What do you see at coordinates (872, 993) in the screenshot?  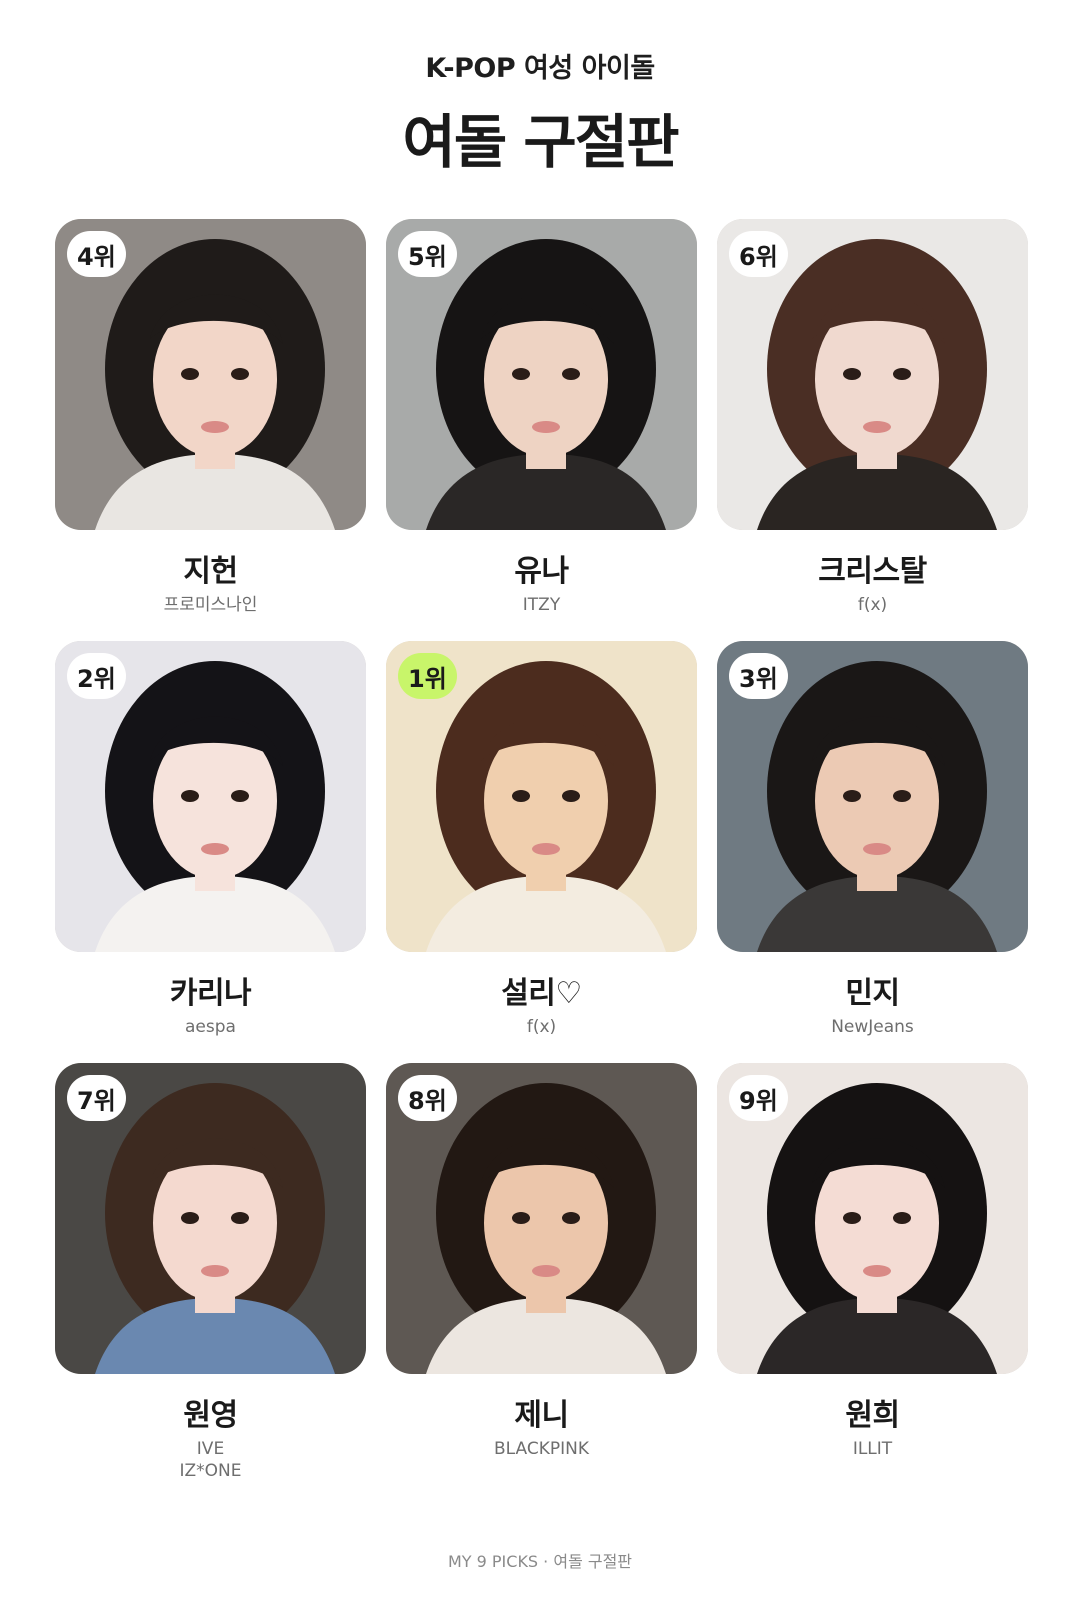 I see `idol-name: 민지` at bounding box center [872, 993].